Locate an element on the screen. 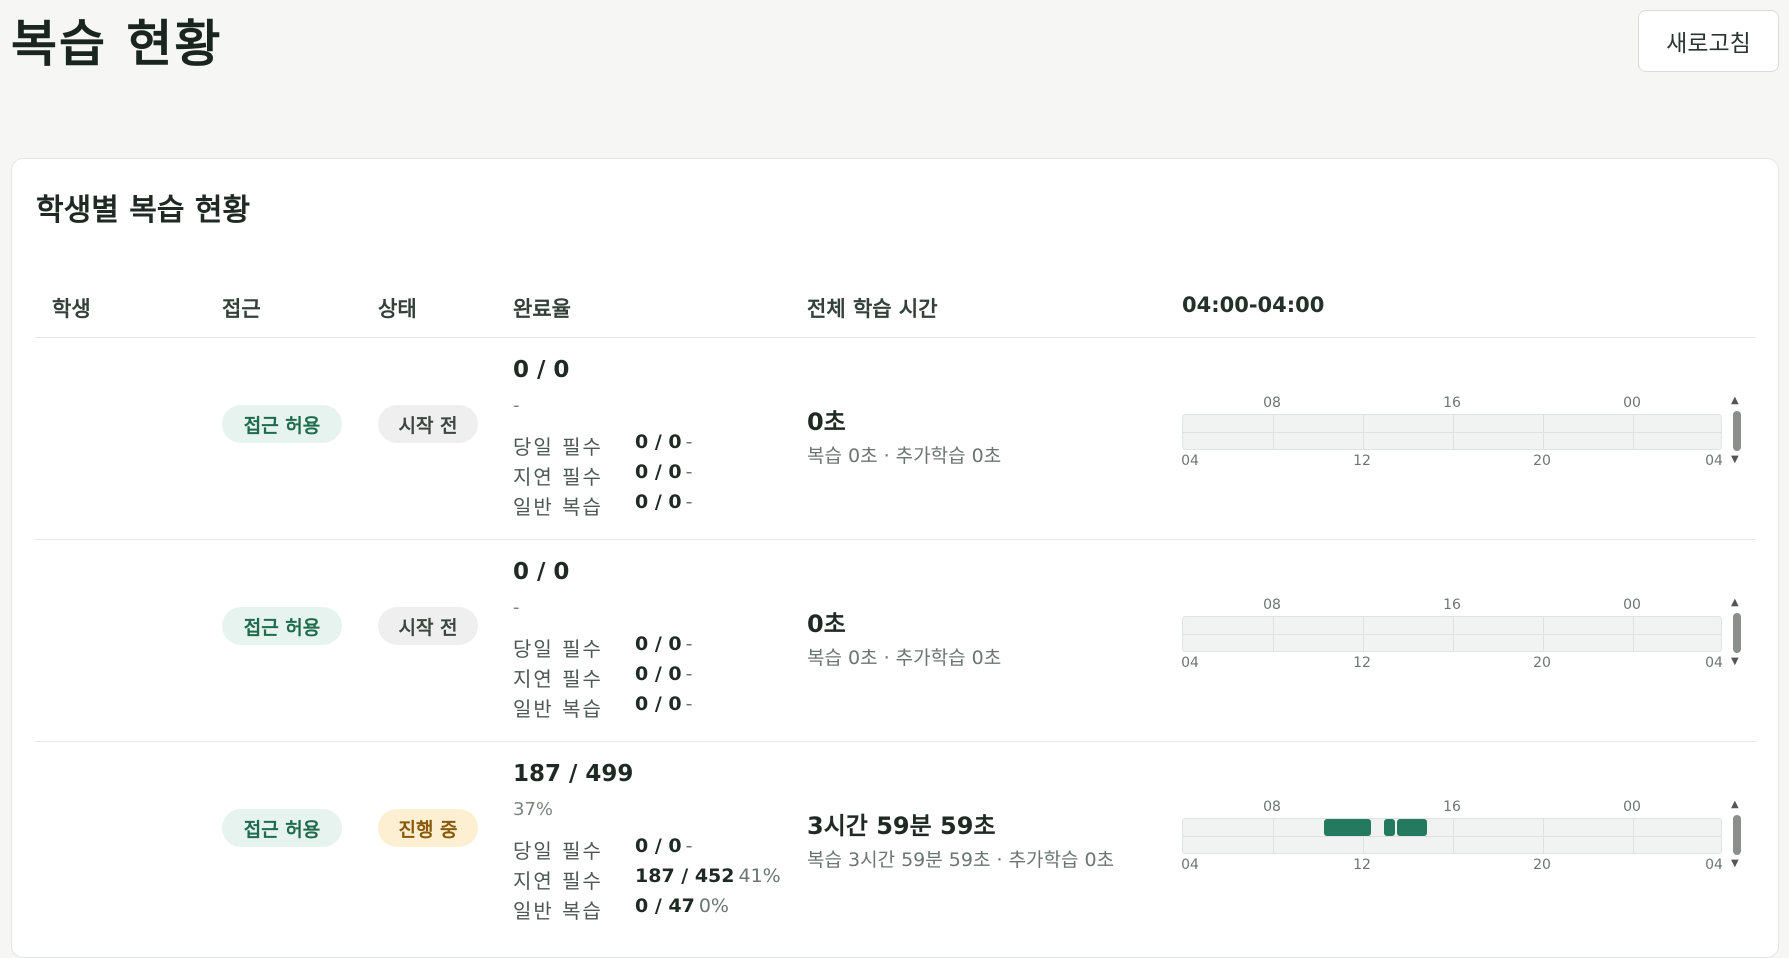 The width and height of the screenshot is (1789, 958). column-header-completion: 완료율 is located at coordinates (542, 309).